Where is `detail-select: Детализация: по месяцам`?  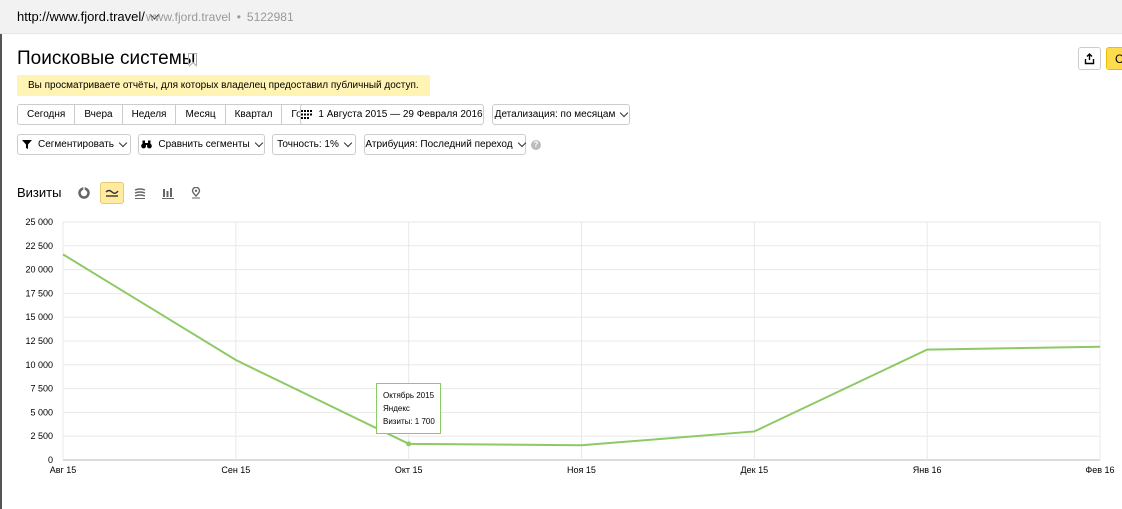
detail-select: Детализация: по месяцам is located at coordinates (561, 114).